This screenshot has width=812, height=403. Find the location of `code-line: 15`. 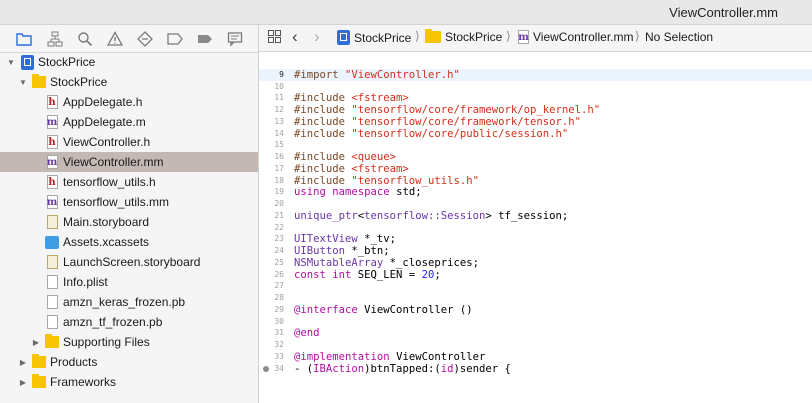

code-line: 15 is located at coordinates (535, 145).